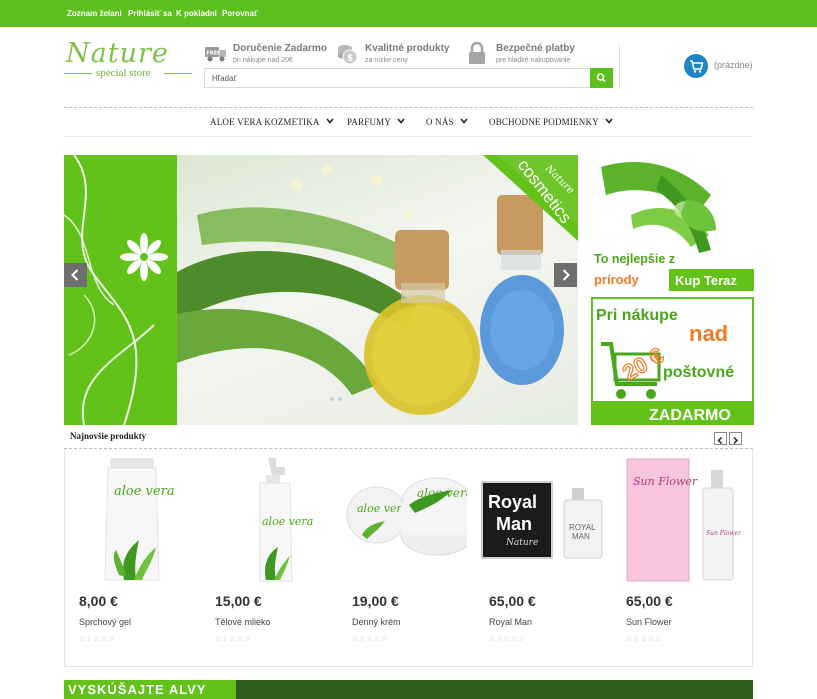 The height and width of the screenshot is (699, 817). What do you see at coordinates (514, 524) in the screenshot?
I see `product-label: Man` at bounding box center [514, 524].